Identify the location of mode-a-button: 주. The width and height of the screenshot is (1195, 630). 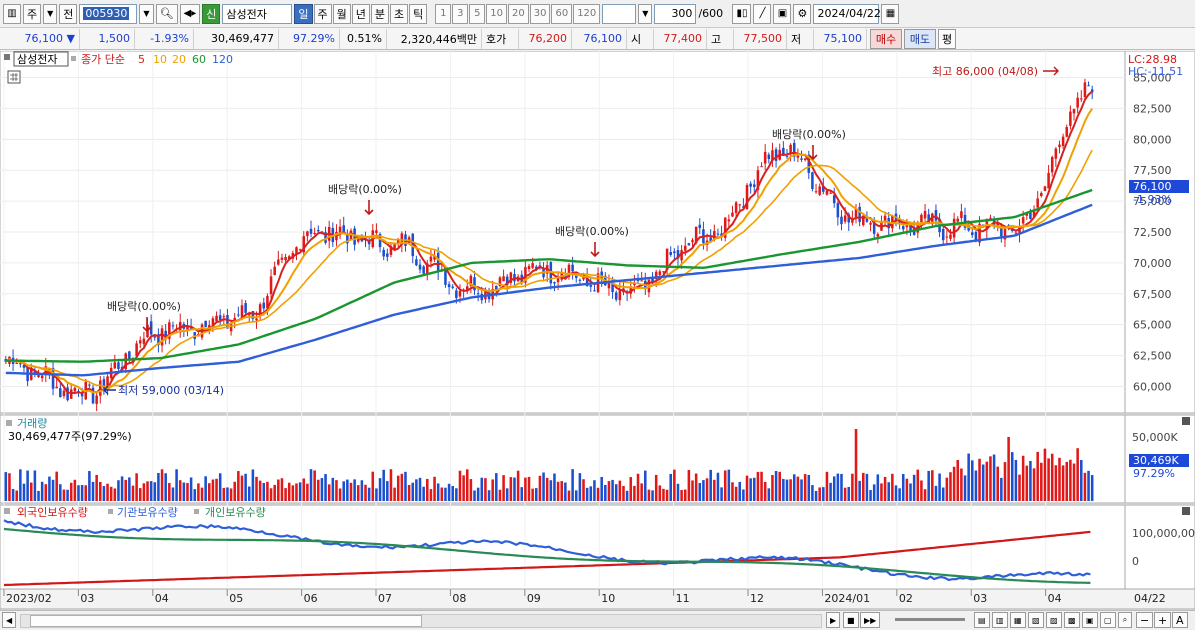
(32, 13).